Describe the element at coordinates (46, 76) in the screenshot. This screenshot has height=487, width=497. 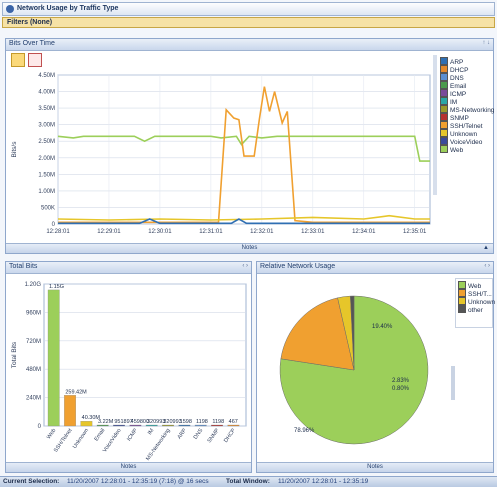
I see `y-tick-label: 4.50M` at that location.